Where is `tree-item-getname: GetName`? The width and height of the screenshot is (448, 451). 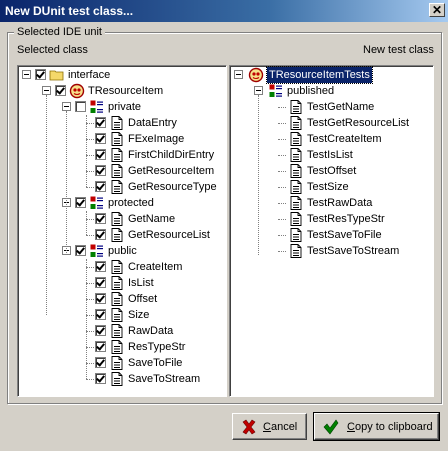
tree-item-getname: GetName is located at coordinates (121, 219).